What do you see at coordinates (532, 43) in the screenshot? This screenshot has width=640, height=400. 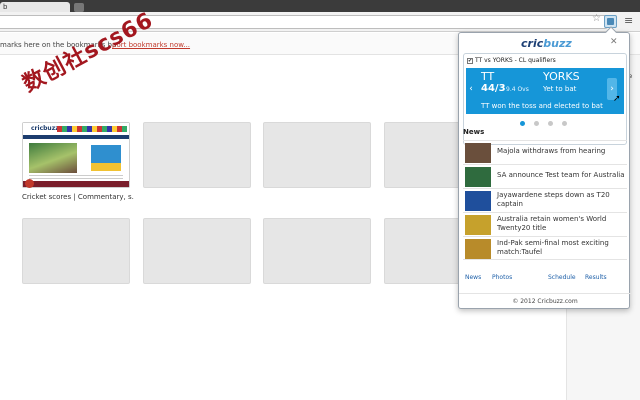 I see `logo-prefix: cric` at bounding box center [532, 43].